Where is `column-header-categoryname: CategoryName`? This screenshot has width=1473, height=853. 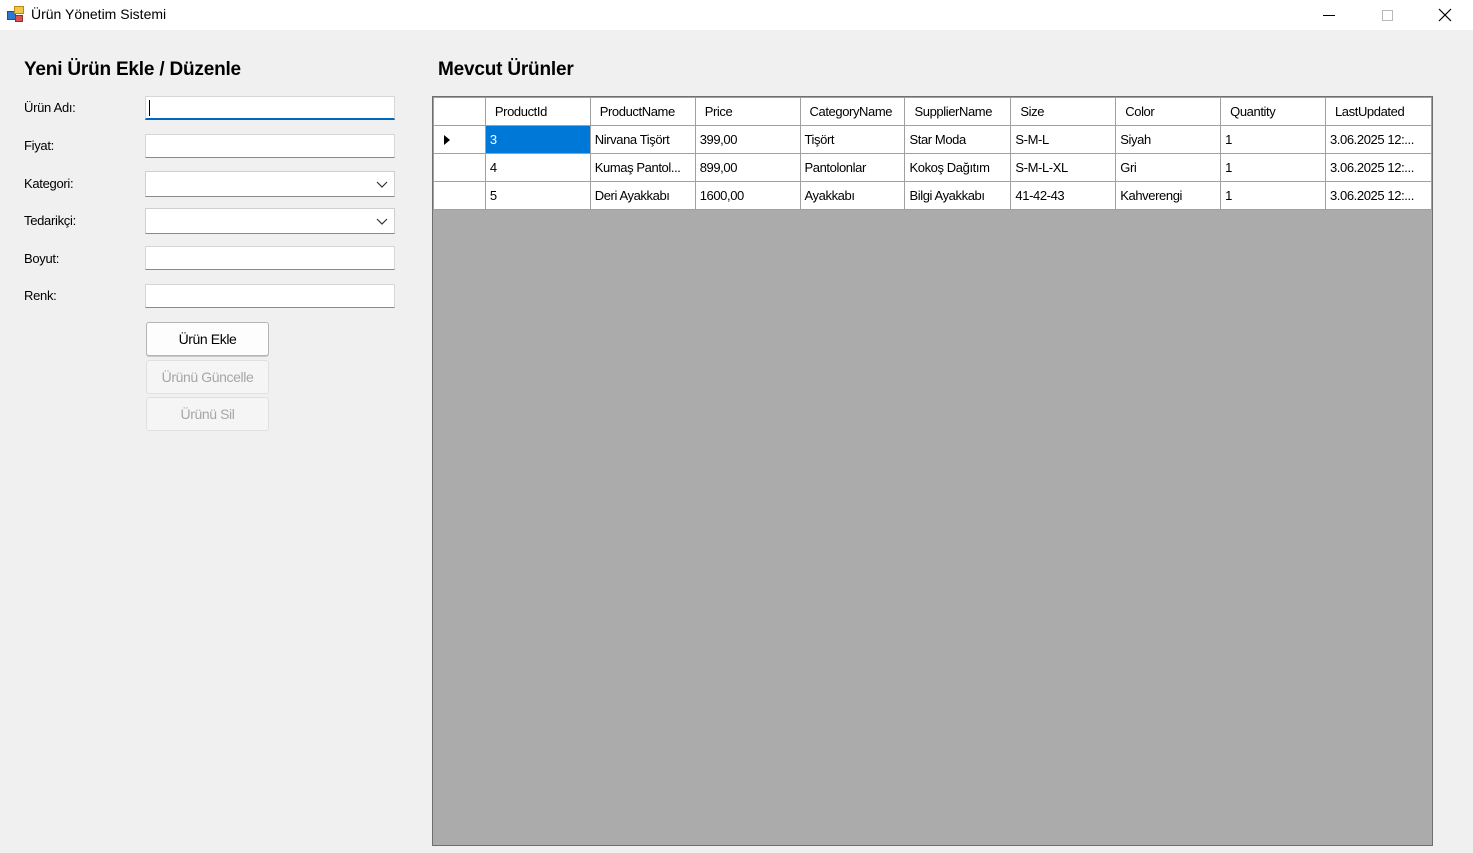 column-header-categoryname: CategoryName is located at coordinates (852, 111).